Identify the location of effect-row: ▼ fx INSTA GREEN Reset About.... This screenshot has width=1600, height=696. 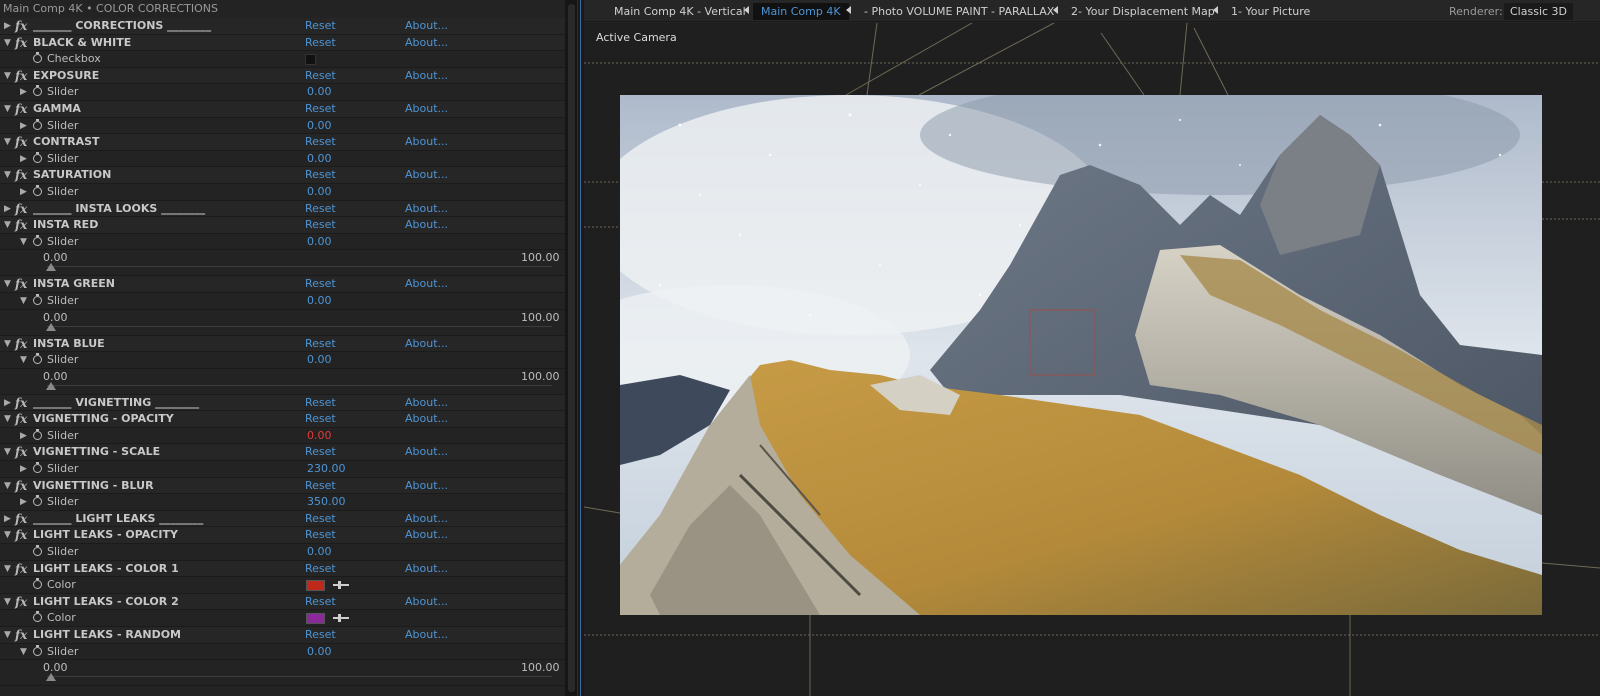
(282, 284).